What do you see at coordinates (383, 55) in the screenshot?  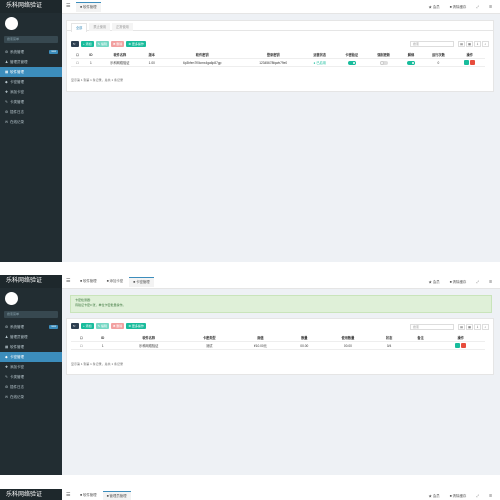 I see `col-force-update: 强制更新` at bounding box center [383, 55].